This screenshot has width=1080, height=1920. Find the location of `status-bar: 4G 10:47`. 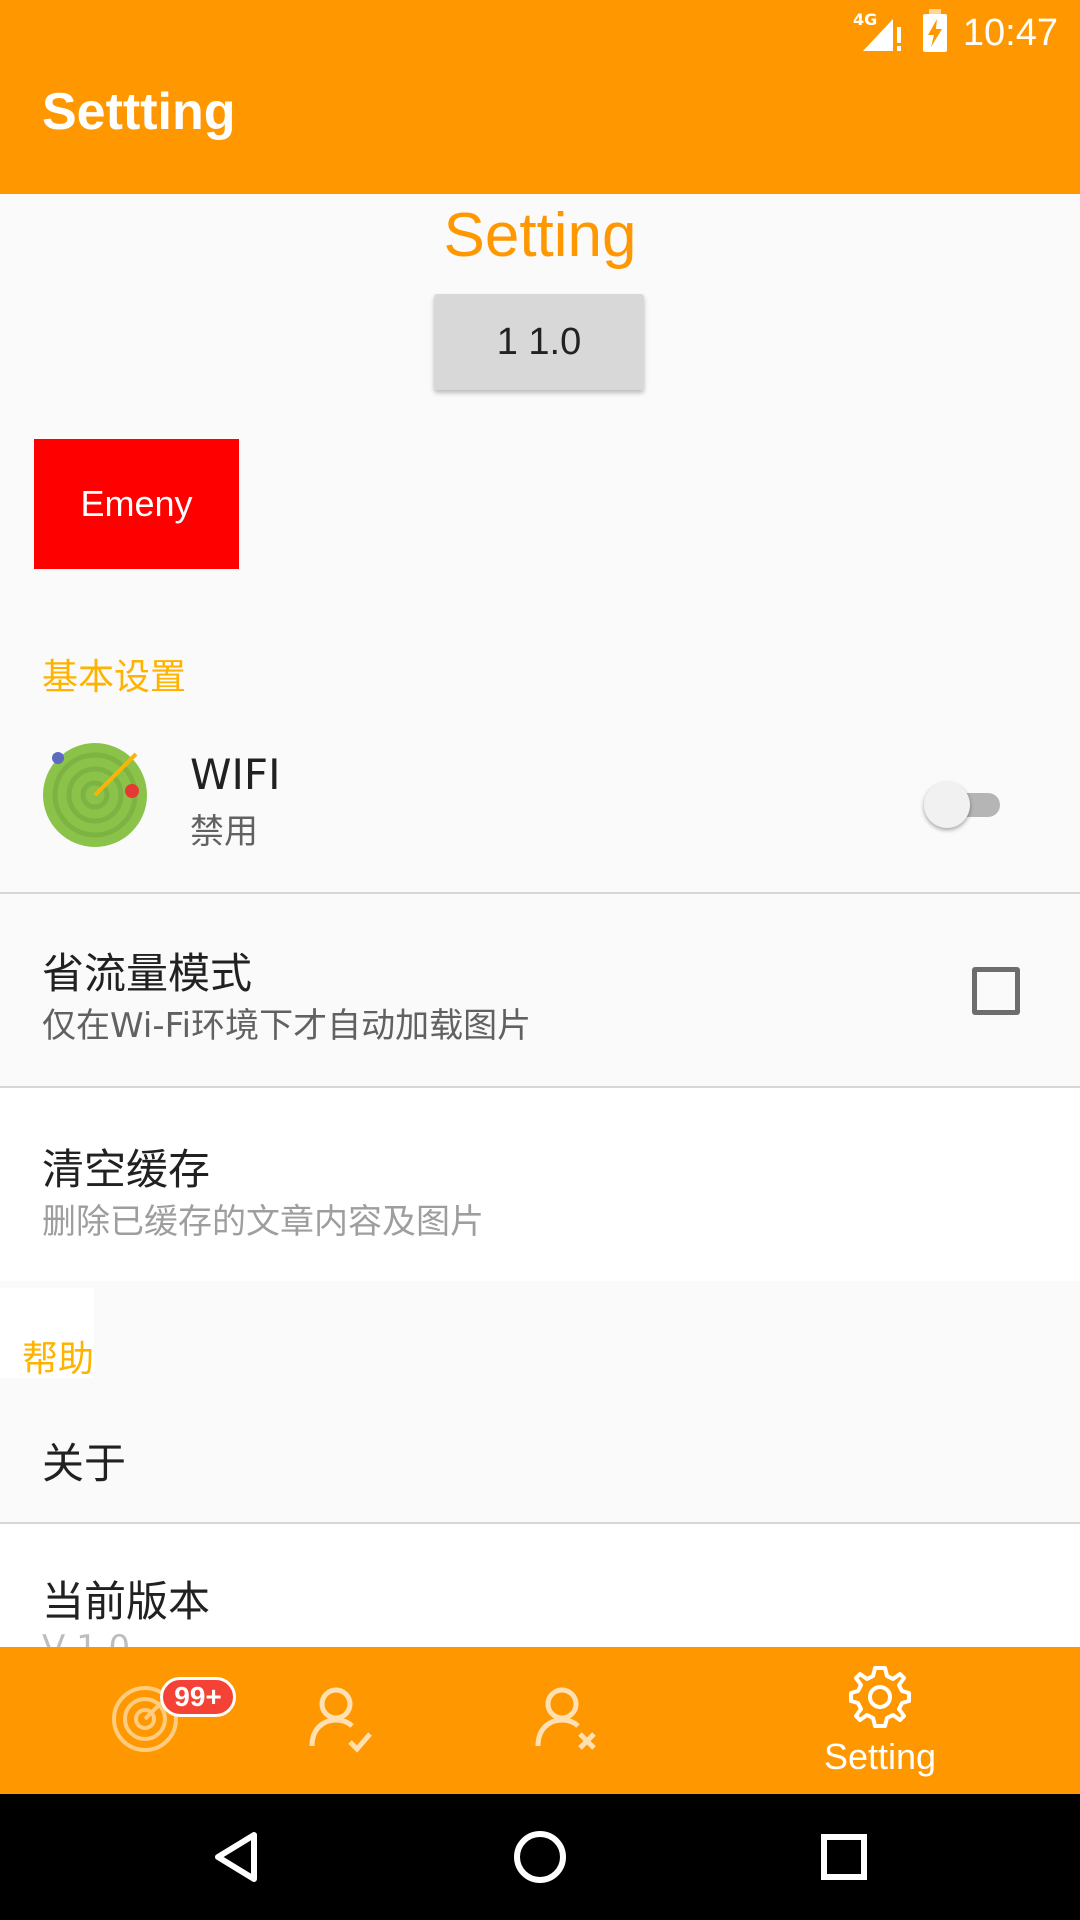

status-bar: 4G 10:47 is located at coordinates (966, 33).